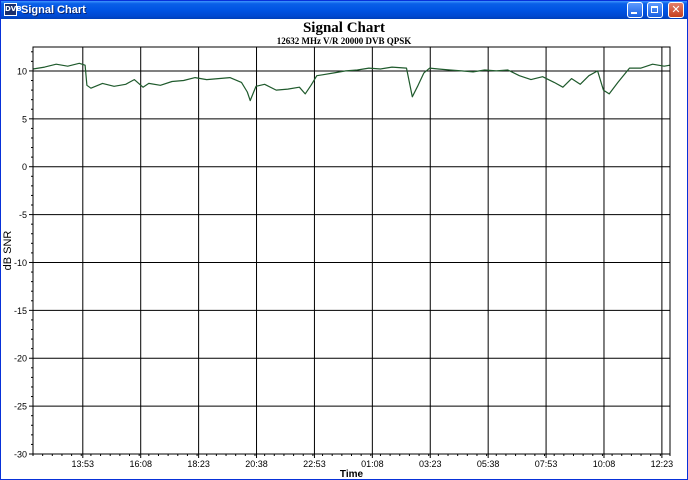 Image resolution: width=688 pixels, height=480 pixels. I want to click on x-tick-label: 22:53, so click(314, 464).